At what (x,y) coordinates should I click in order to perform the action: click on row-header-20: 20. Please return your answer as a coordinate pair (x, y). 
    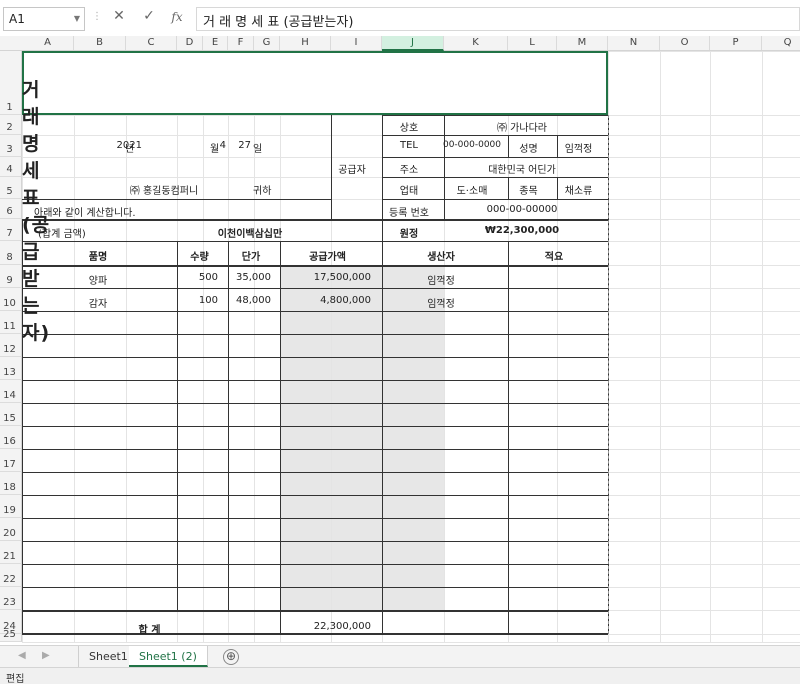
    Looking at the image, I should click on (11, 529).